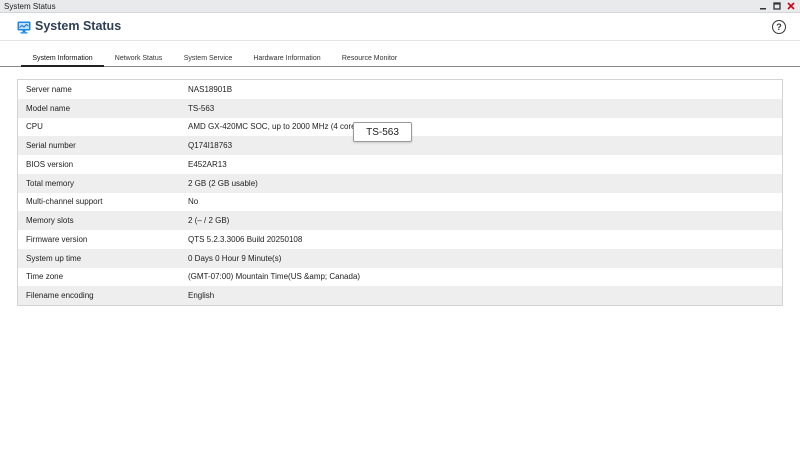 This screenshot has height=465, width=800. I want to click on table-row: Server name NAS18901B, so click(400, 89).